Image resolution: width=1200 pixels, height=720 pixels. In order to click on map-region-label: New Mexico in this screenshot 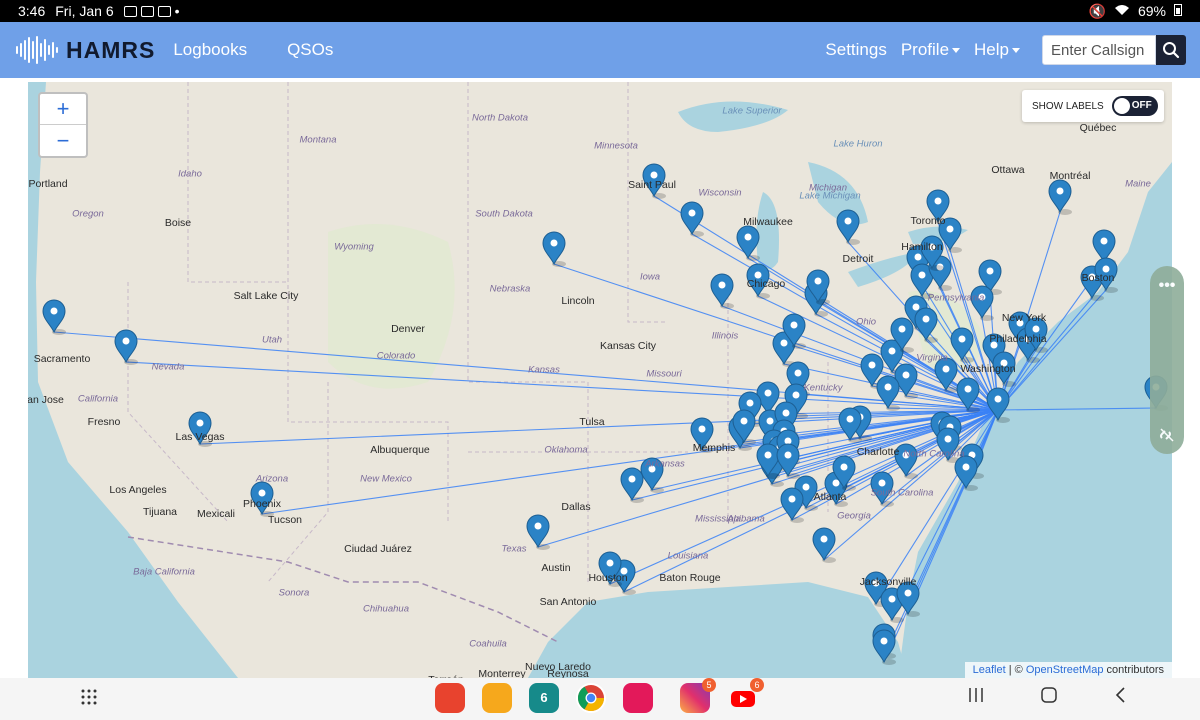, I will do `click(386, 479)`.